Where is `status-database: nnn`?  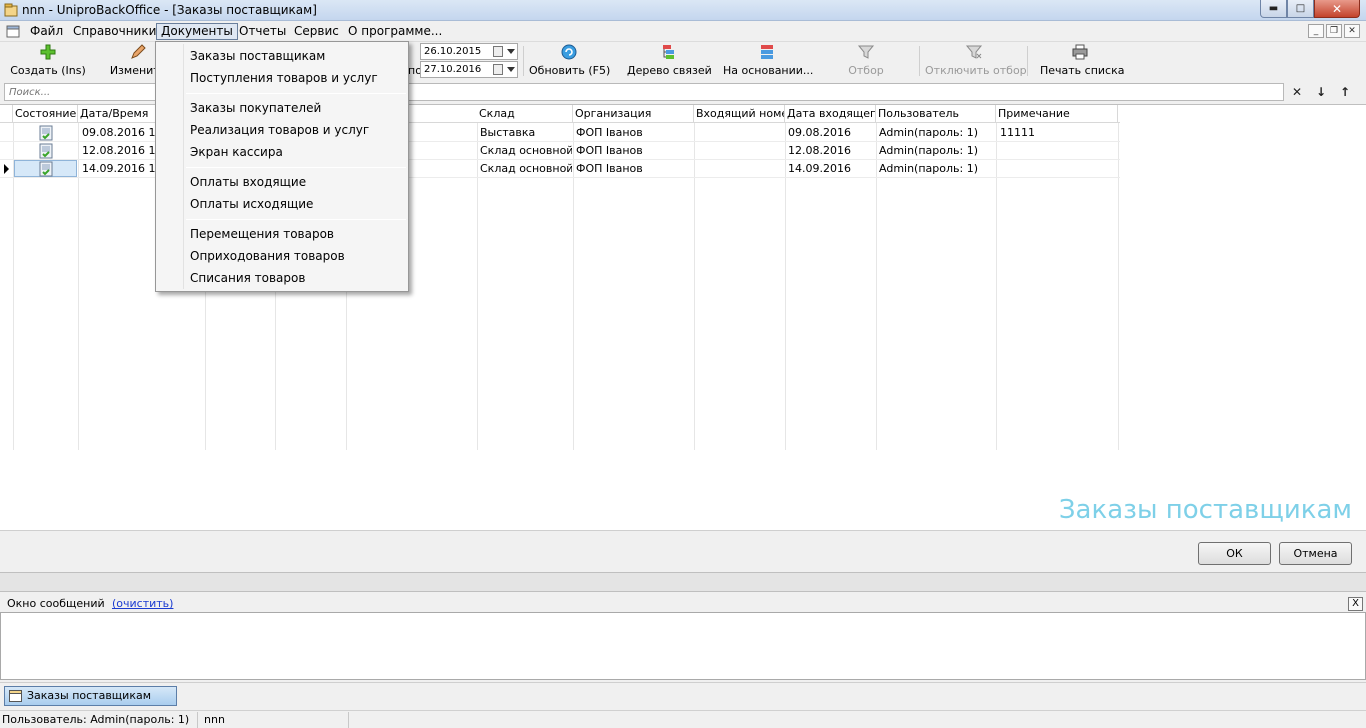 status-database: nnn is located at coordinates (214, 719).